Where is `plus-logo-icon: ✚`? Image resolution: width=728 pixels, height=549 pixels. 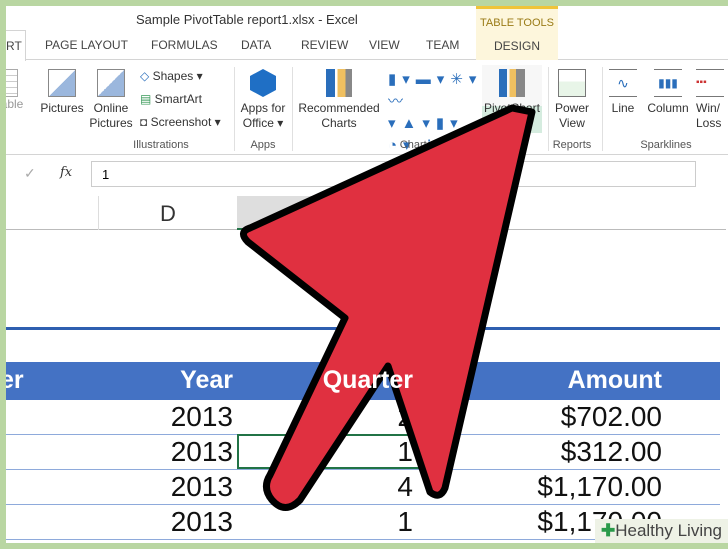
plus-logo-icon: ✚ is located at coordinates (608, 530).